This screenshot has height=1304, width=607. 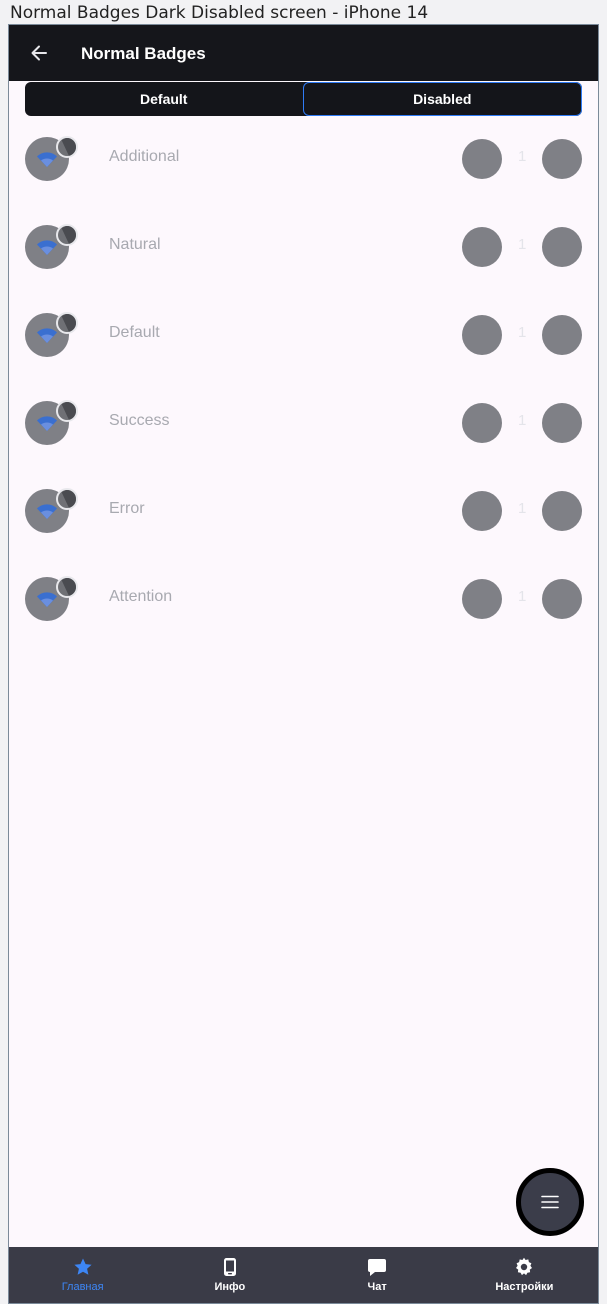 I want to click on chat-icon, so click(x=377, y=1267).